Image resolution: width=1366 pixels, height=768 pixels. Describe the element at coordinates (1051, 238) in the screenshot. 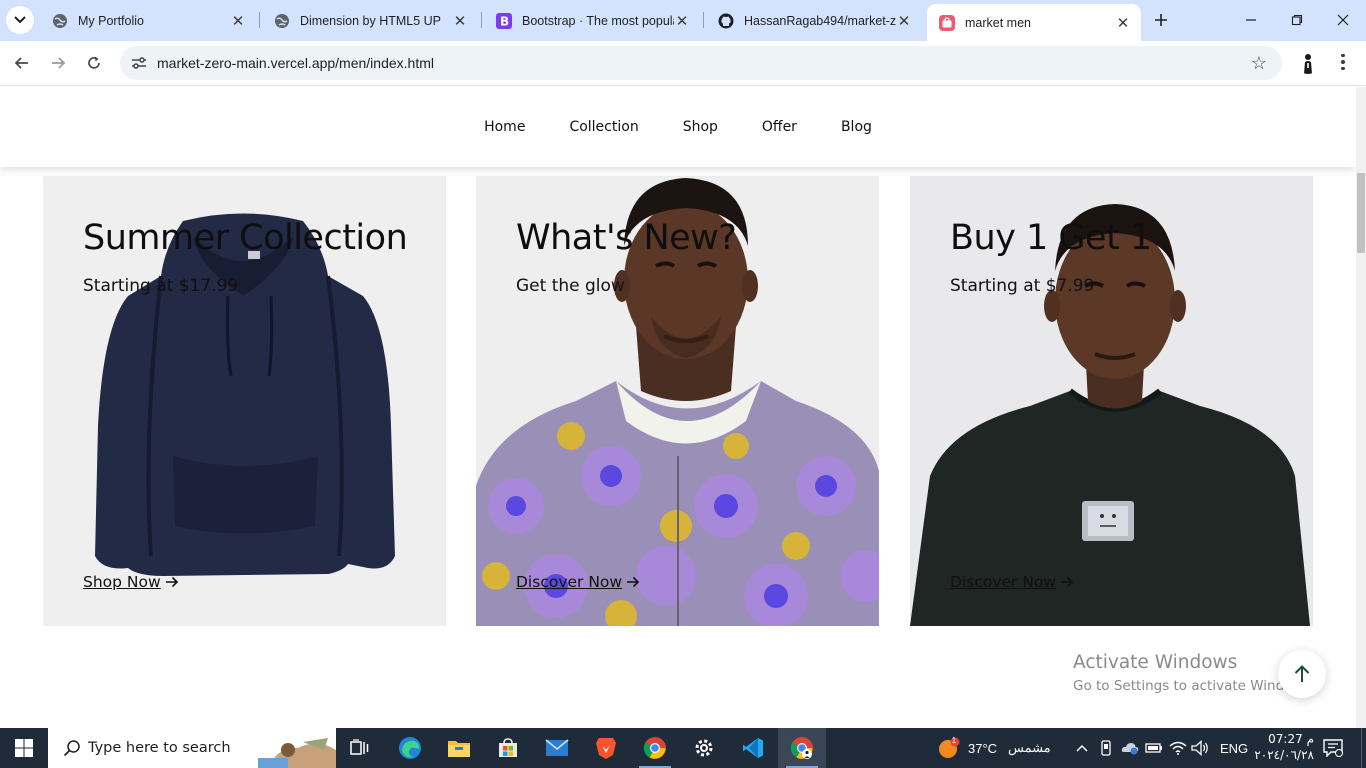

I see `card-title: Buy 1 Get 1` at that location.